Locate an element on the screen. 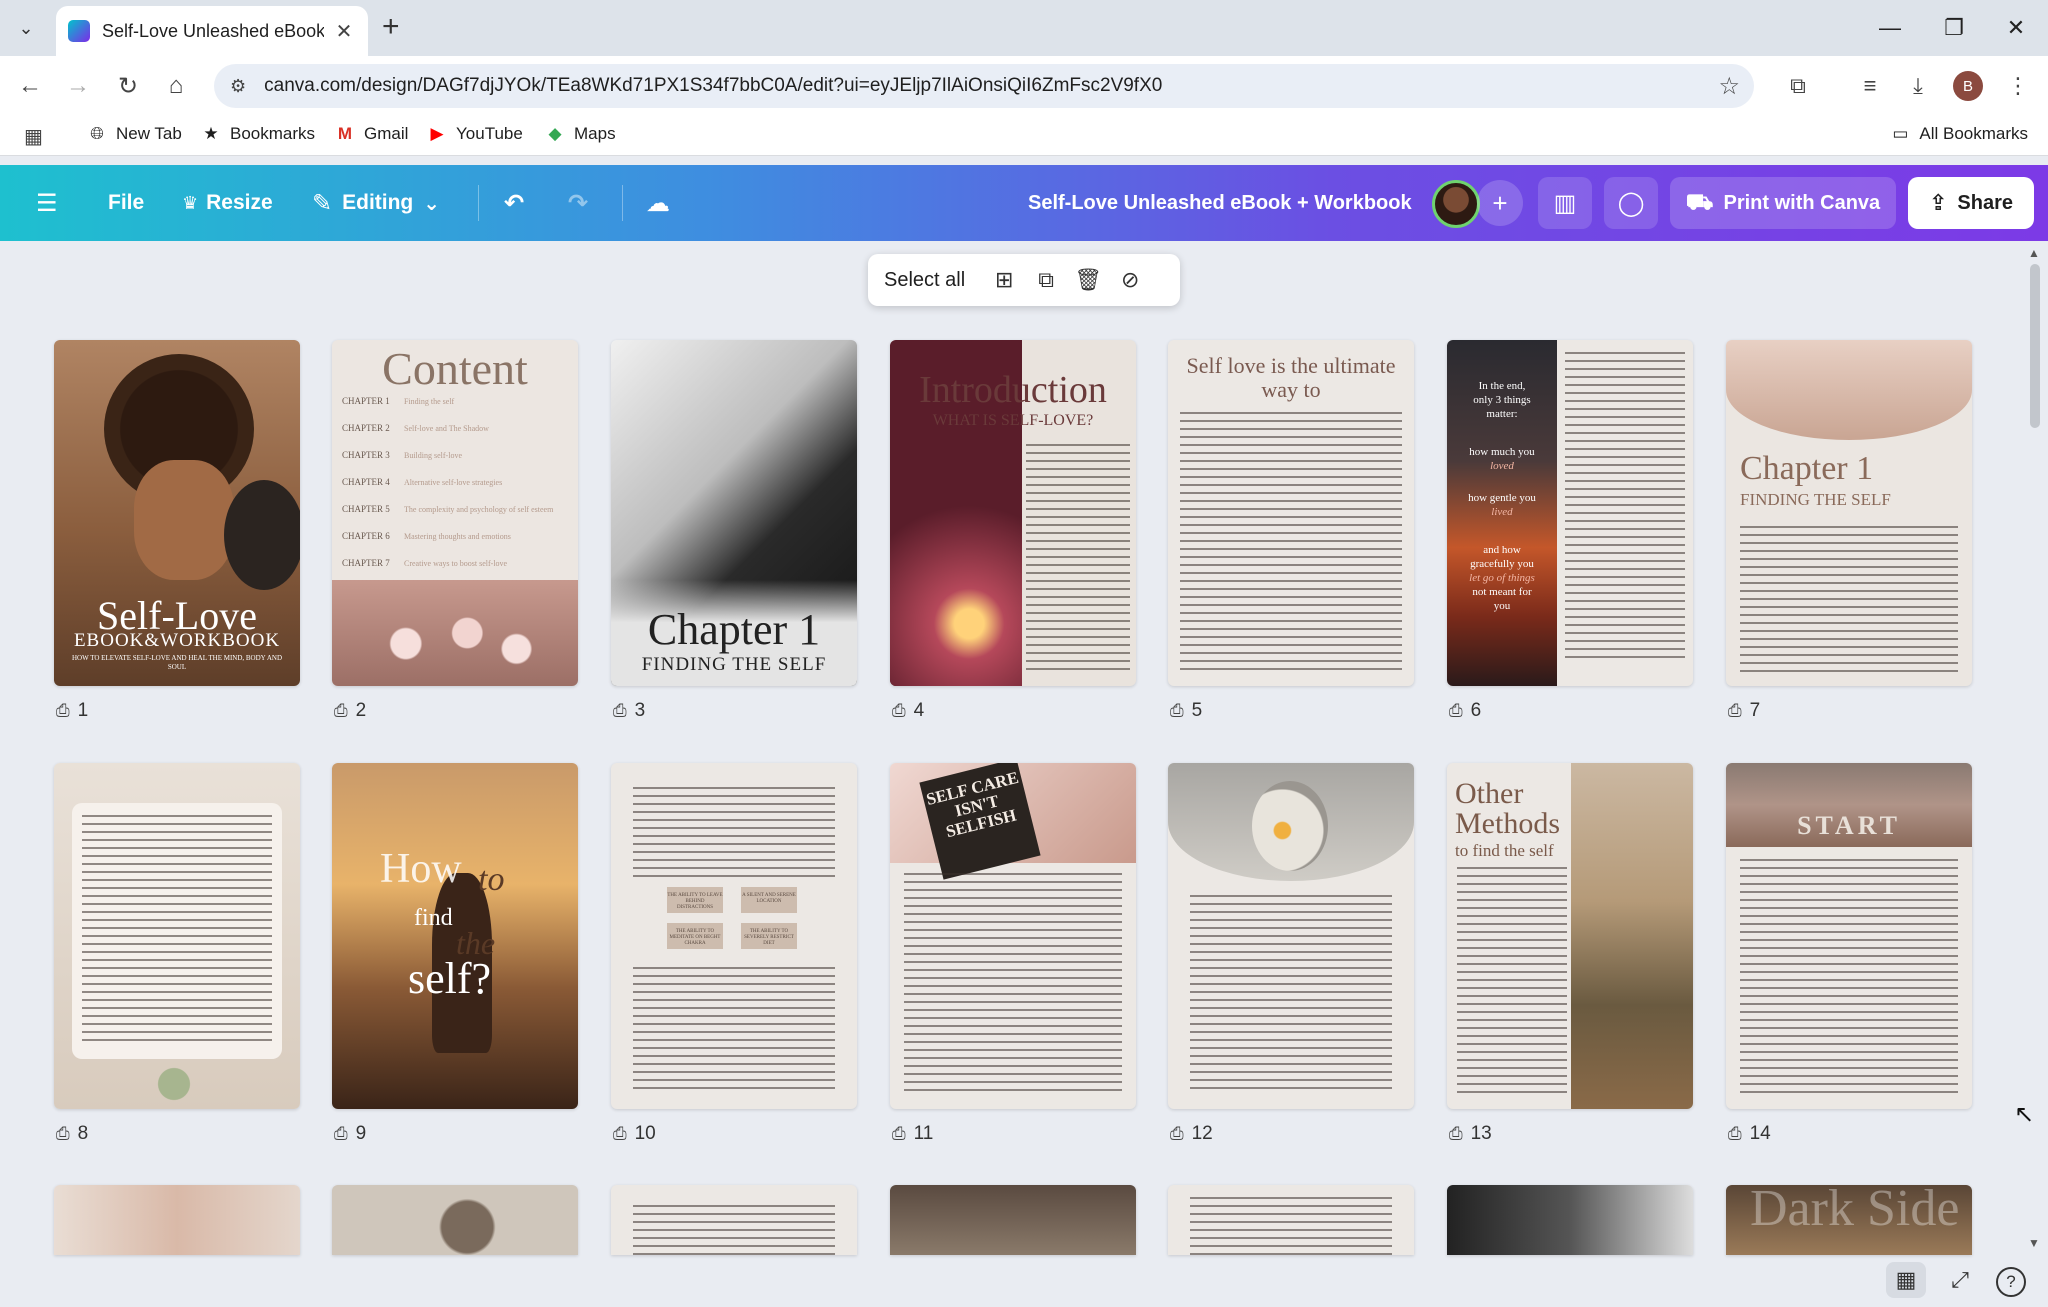 This screenshot has width=2048, height=1307. home-icon: ⌂ is located at coordinates (176, 86).